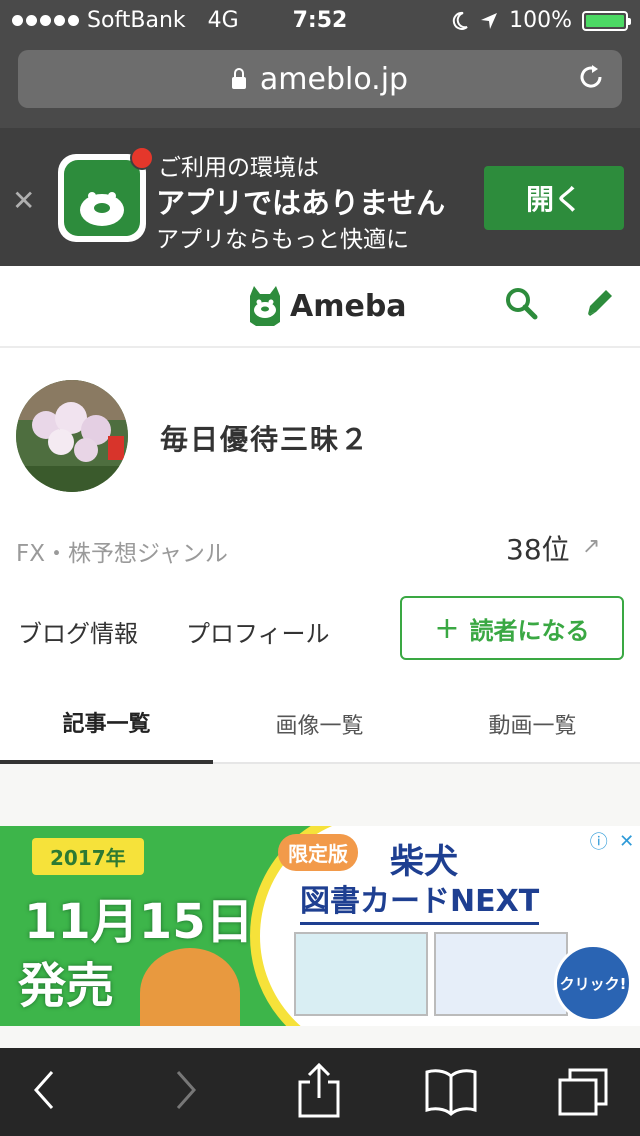 This screenshot has height=1136, width=640. Describe the element at coordinates (593, 983) in the screenshot. I see `ad-click-button: クリック!` at that location.